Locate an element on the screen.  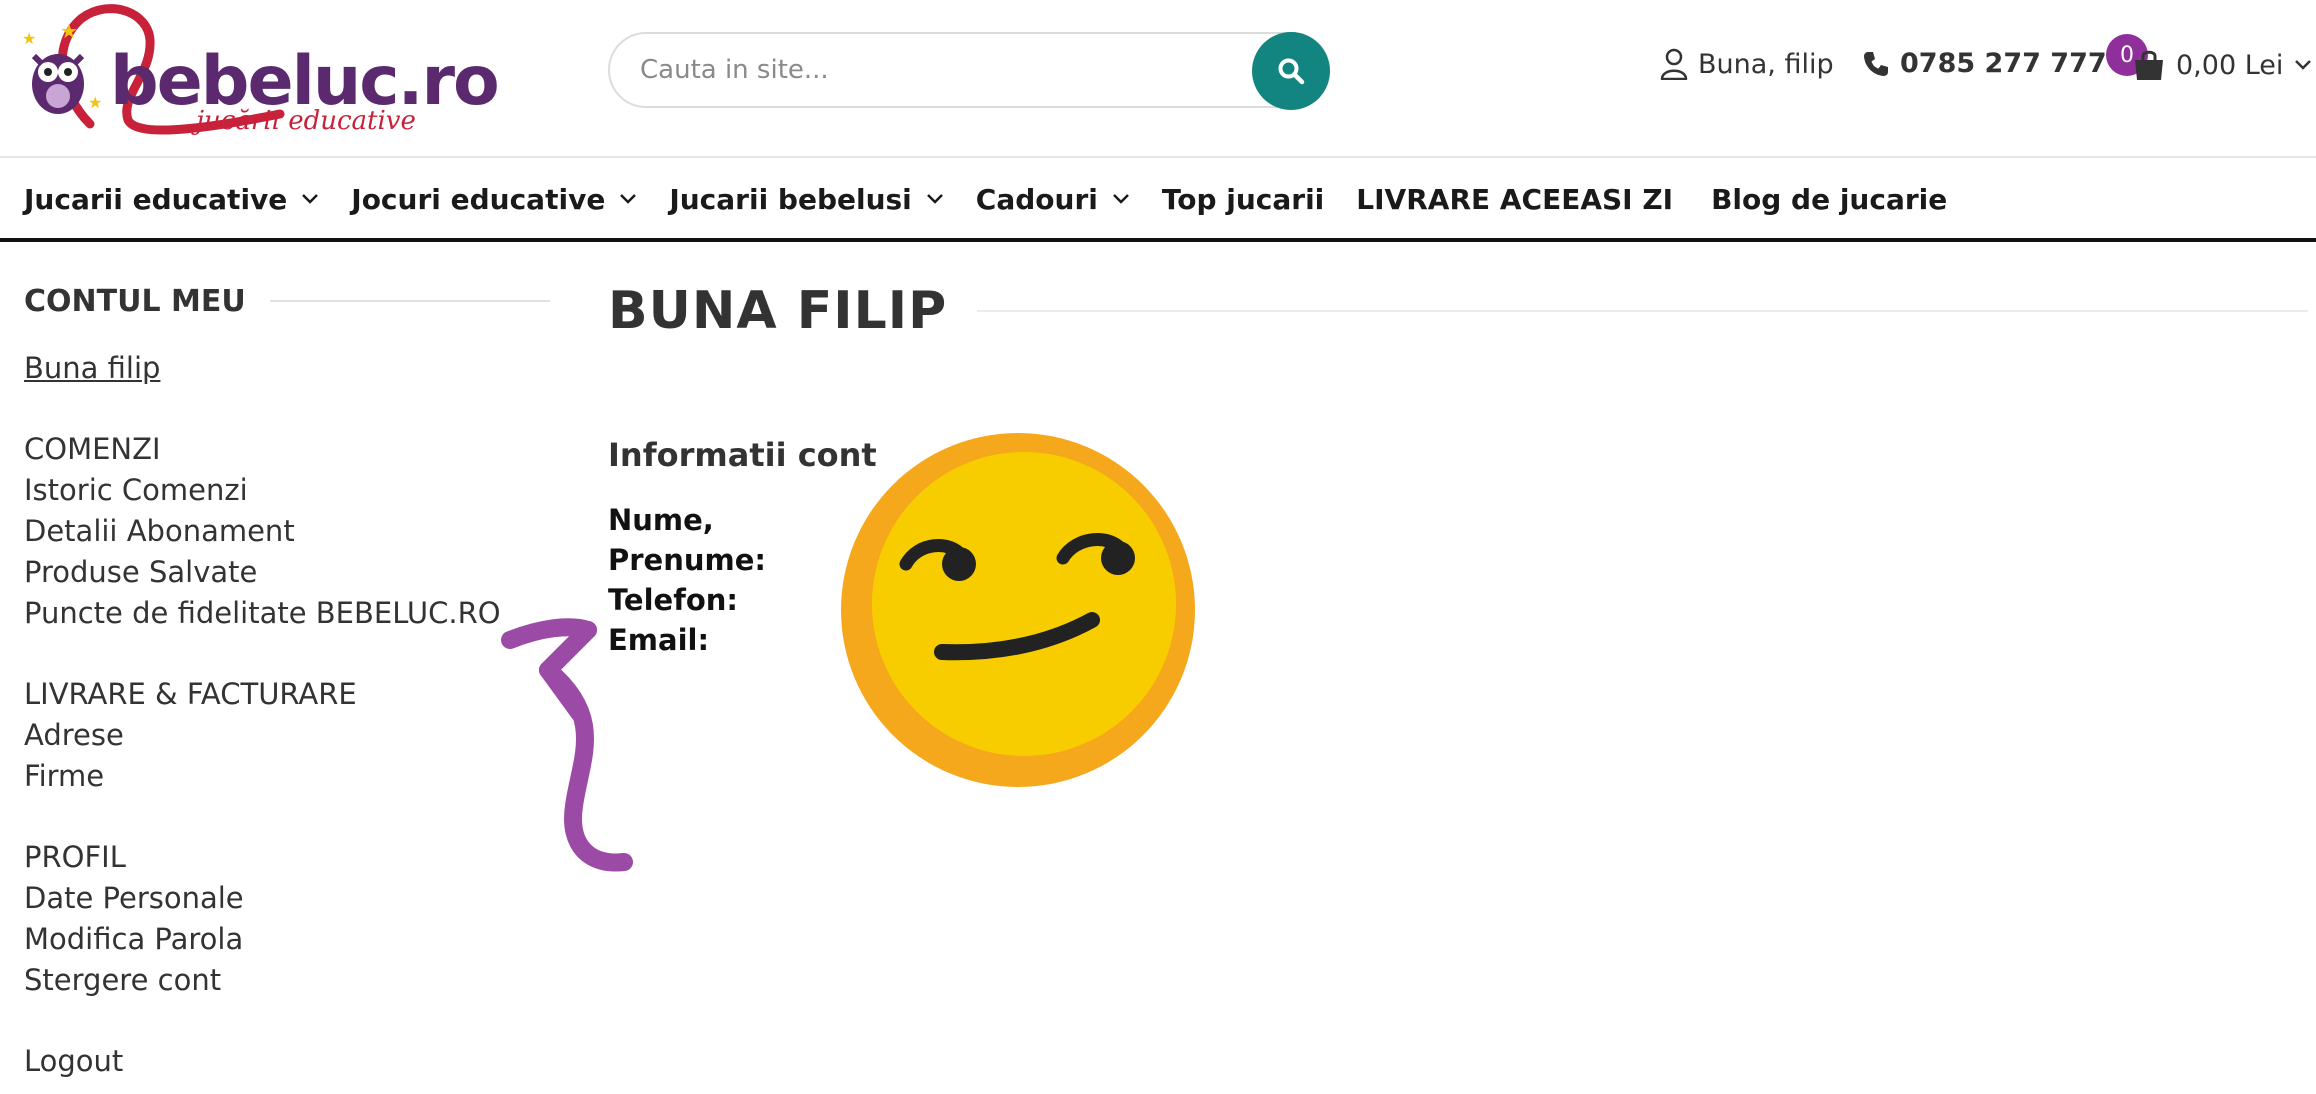
nav-item-top-jucarii: Top jucarii is located at coordinates (1243, 199).